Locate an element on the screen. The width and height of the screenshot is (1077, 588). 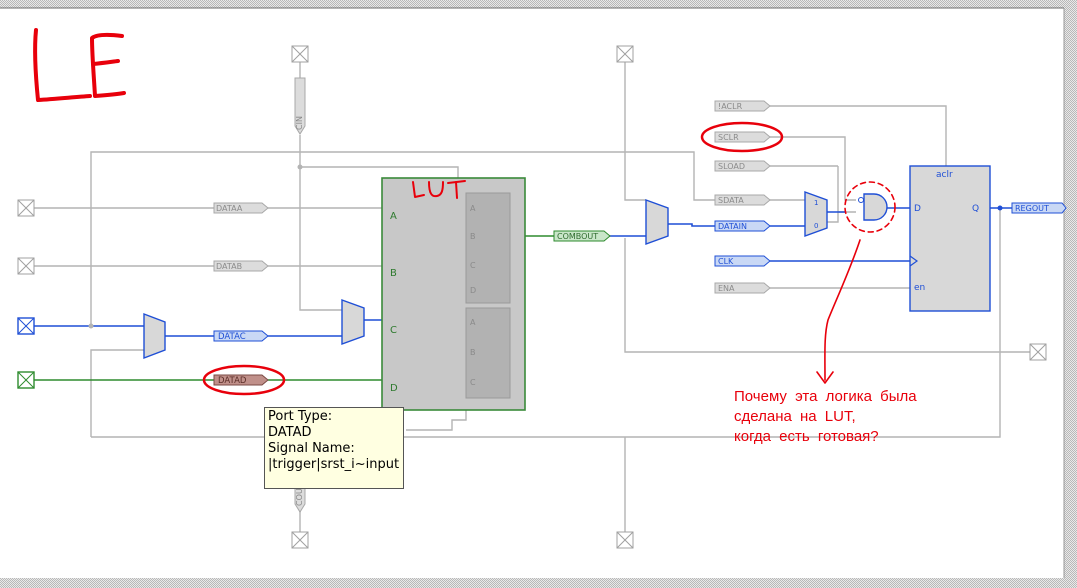
mux-lut-c is located at coordinates (353, 322).